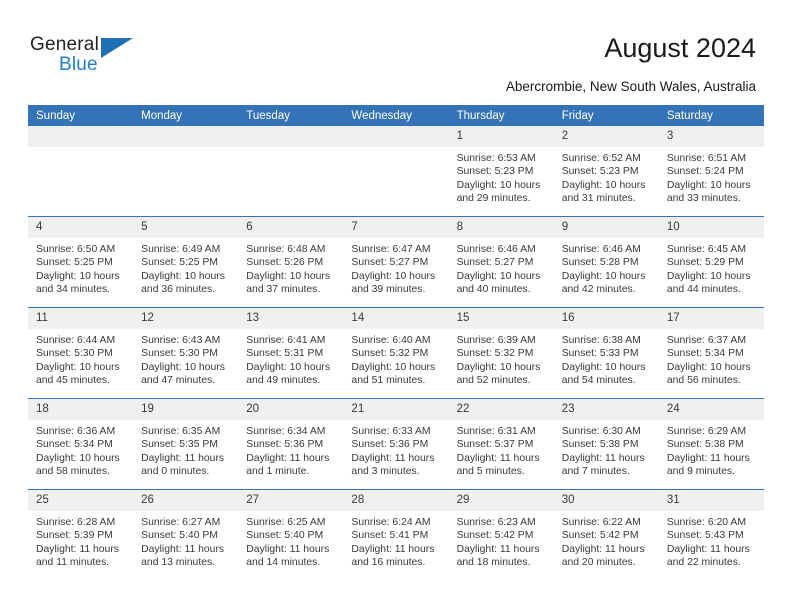 The image size is (792, 612). I want to click on sunset-text: Sunset: 5:41 PM, so click(390, 536).